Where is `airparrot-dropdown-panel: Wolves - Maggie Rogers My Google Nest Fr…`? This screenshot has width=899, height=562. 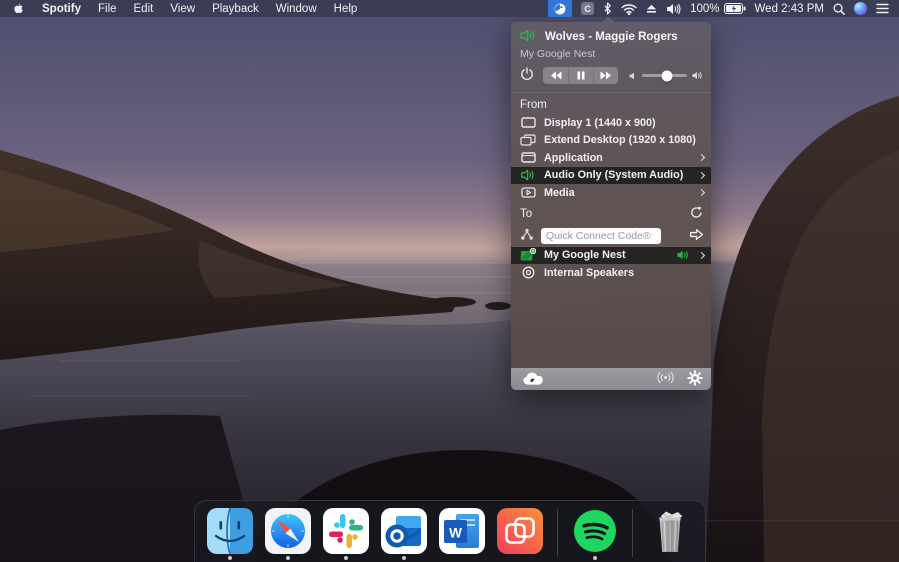
airparrot-dropdown-panel: Wolves - Maggie Rogers My Google Nest Fr… is located at coordinates (611, 206).